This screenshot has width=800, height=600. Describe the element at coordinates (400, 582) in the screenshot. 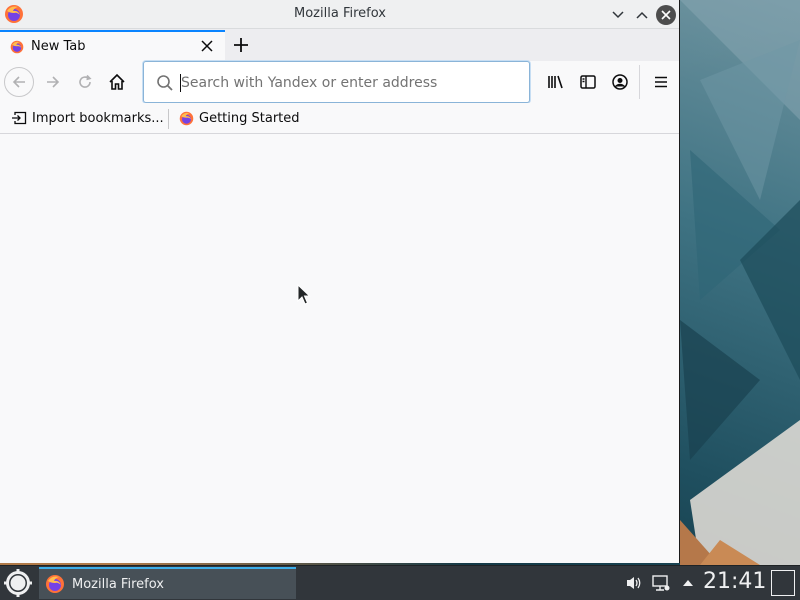

I see `taskbar: Mozilla Firefox 21:41` at that location.